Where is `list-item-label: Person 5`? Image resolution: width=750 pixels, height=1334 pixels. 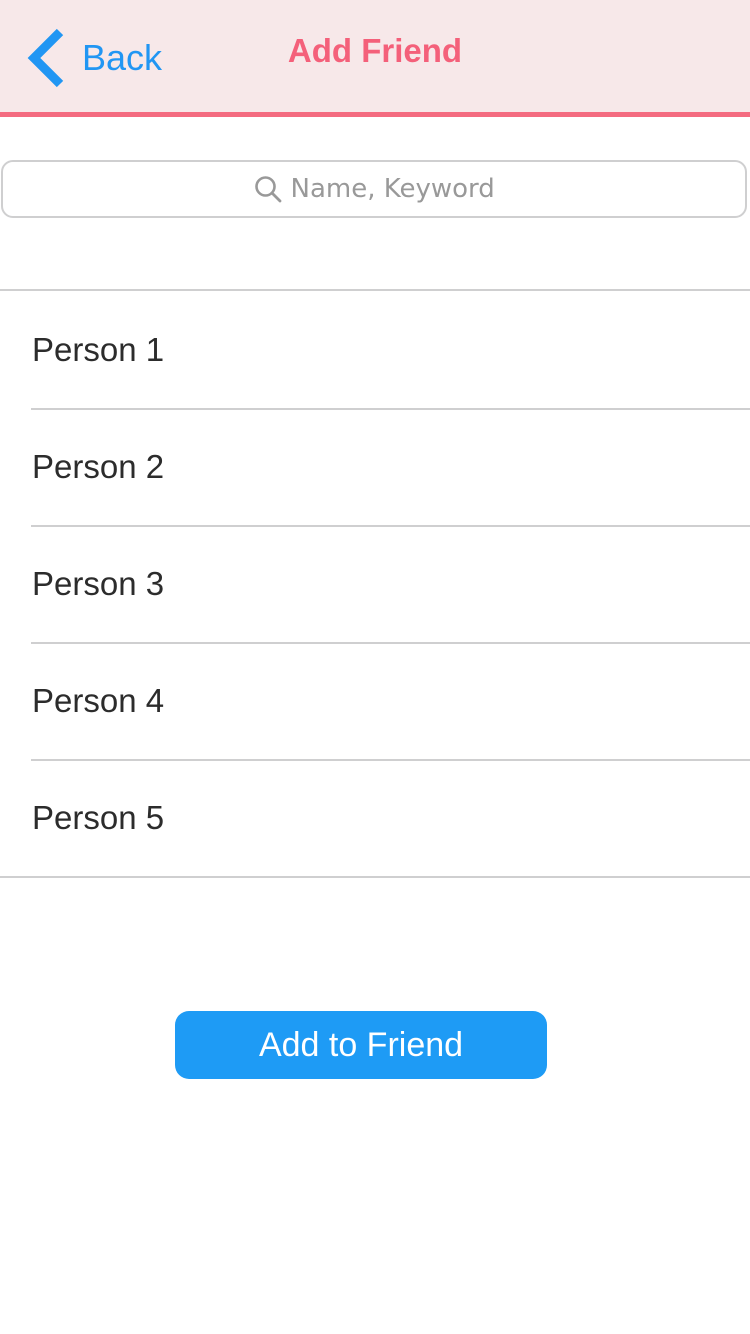 list-item-label: Person 5 is located at coordinates (98, 817).